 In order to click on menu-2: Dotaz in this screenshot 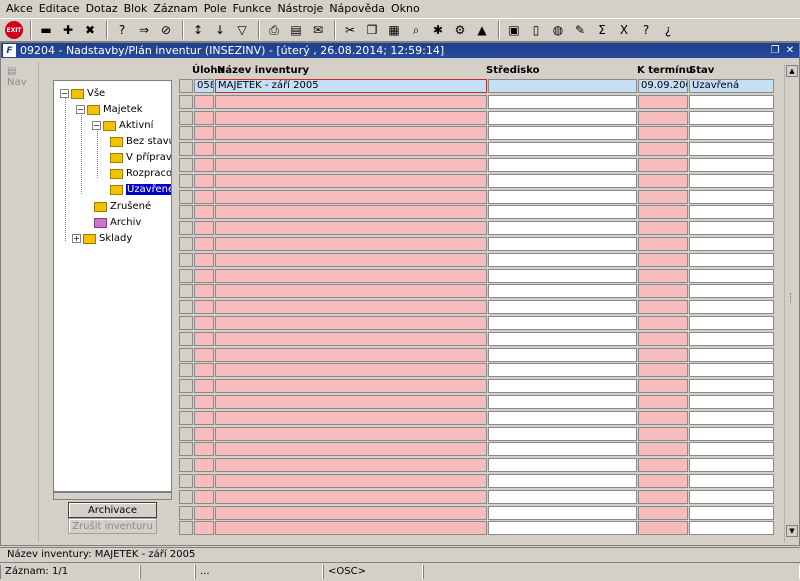, I will do `click(102, 9)`.